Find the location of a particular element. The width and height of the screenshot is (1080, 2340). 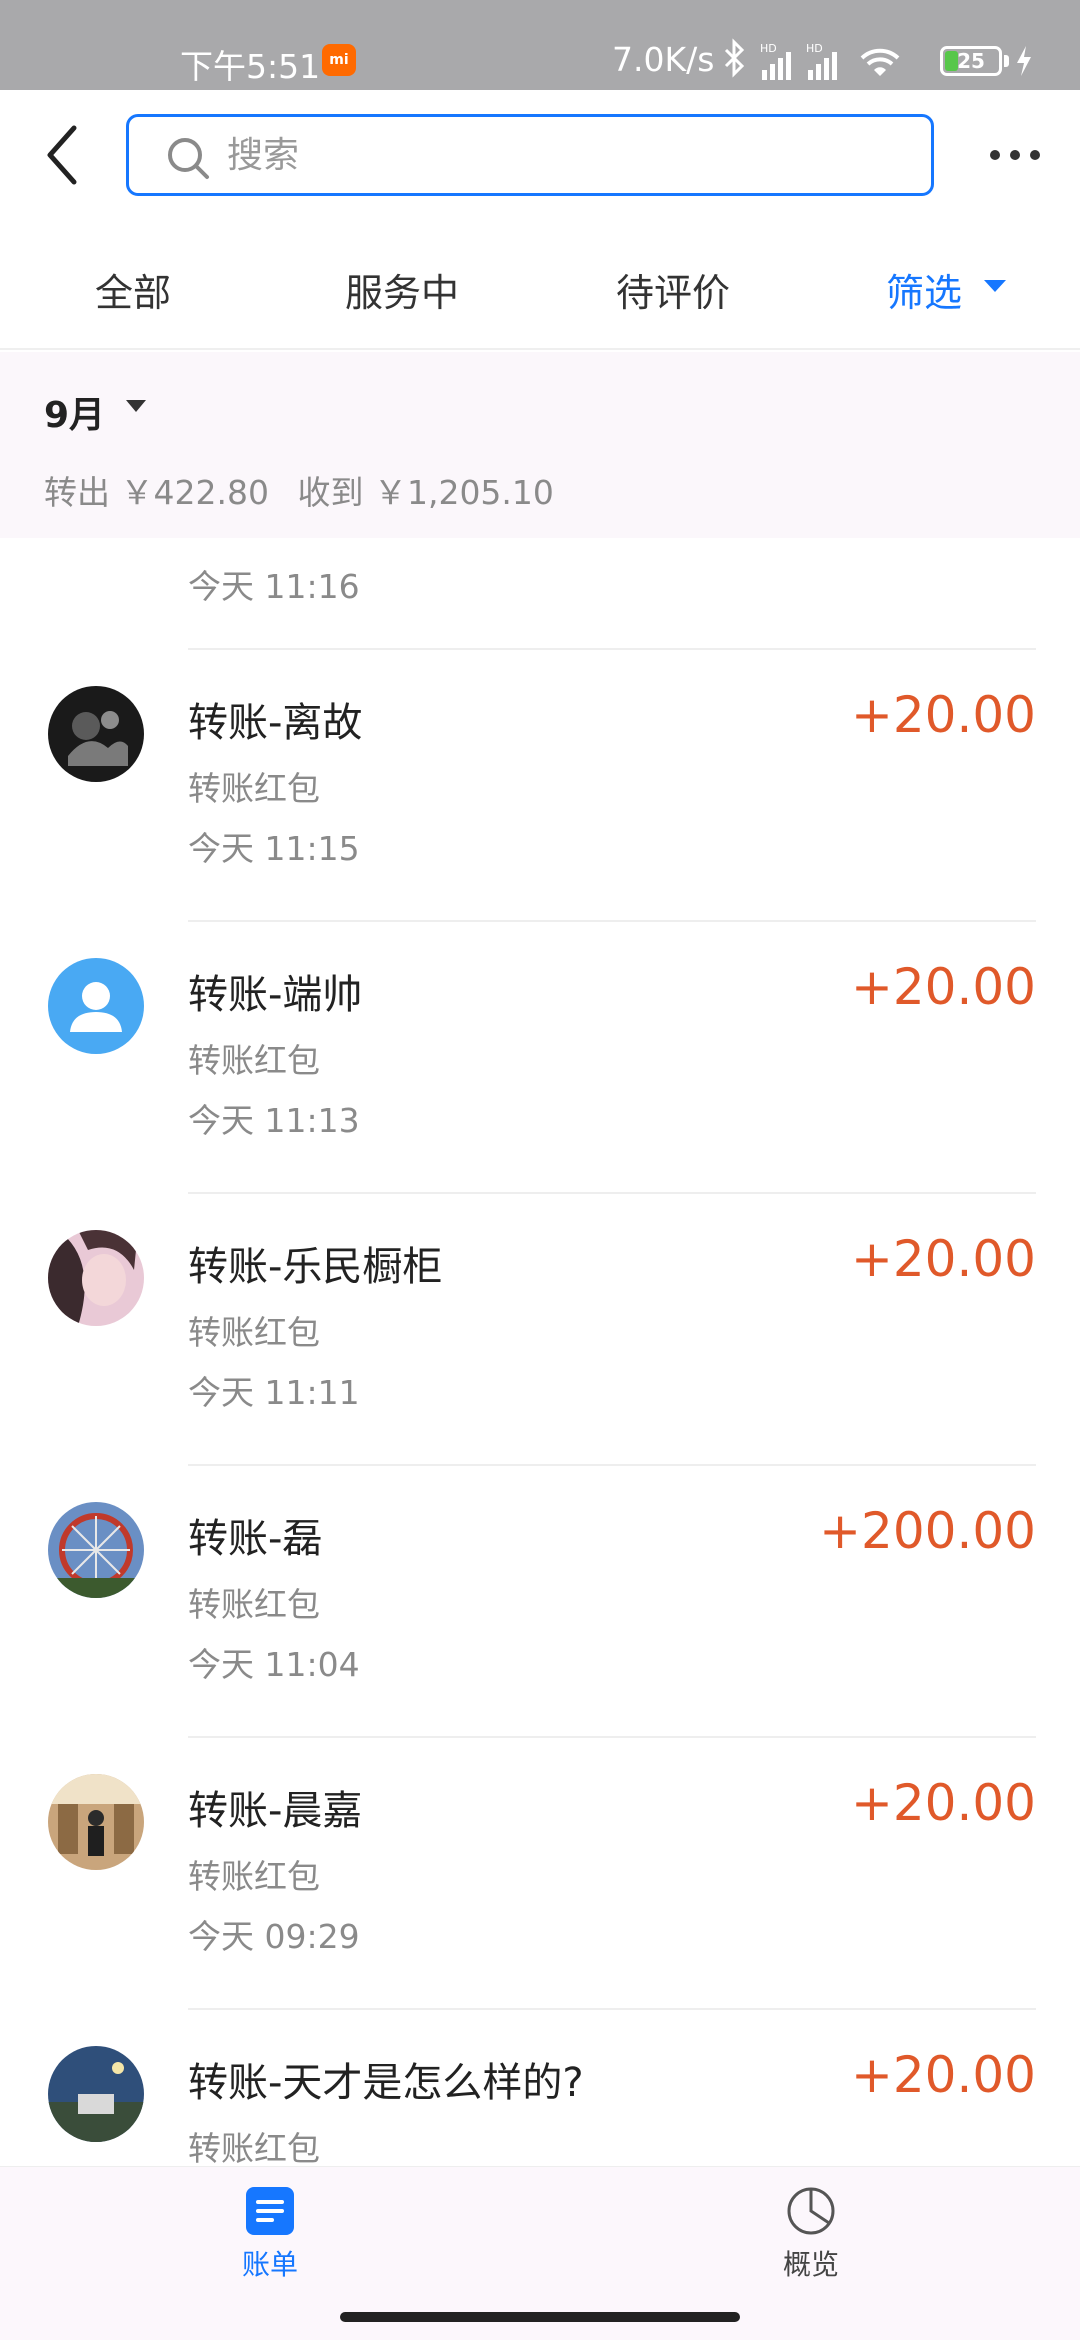

bill-icon is located at coordinates (270, 2211).